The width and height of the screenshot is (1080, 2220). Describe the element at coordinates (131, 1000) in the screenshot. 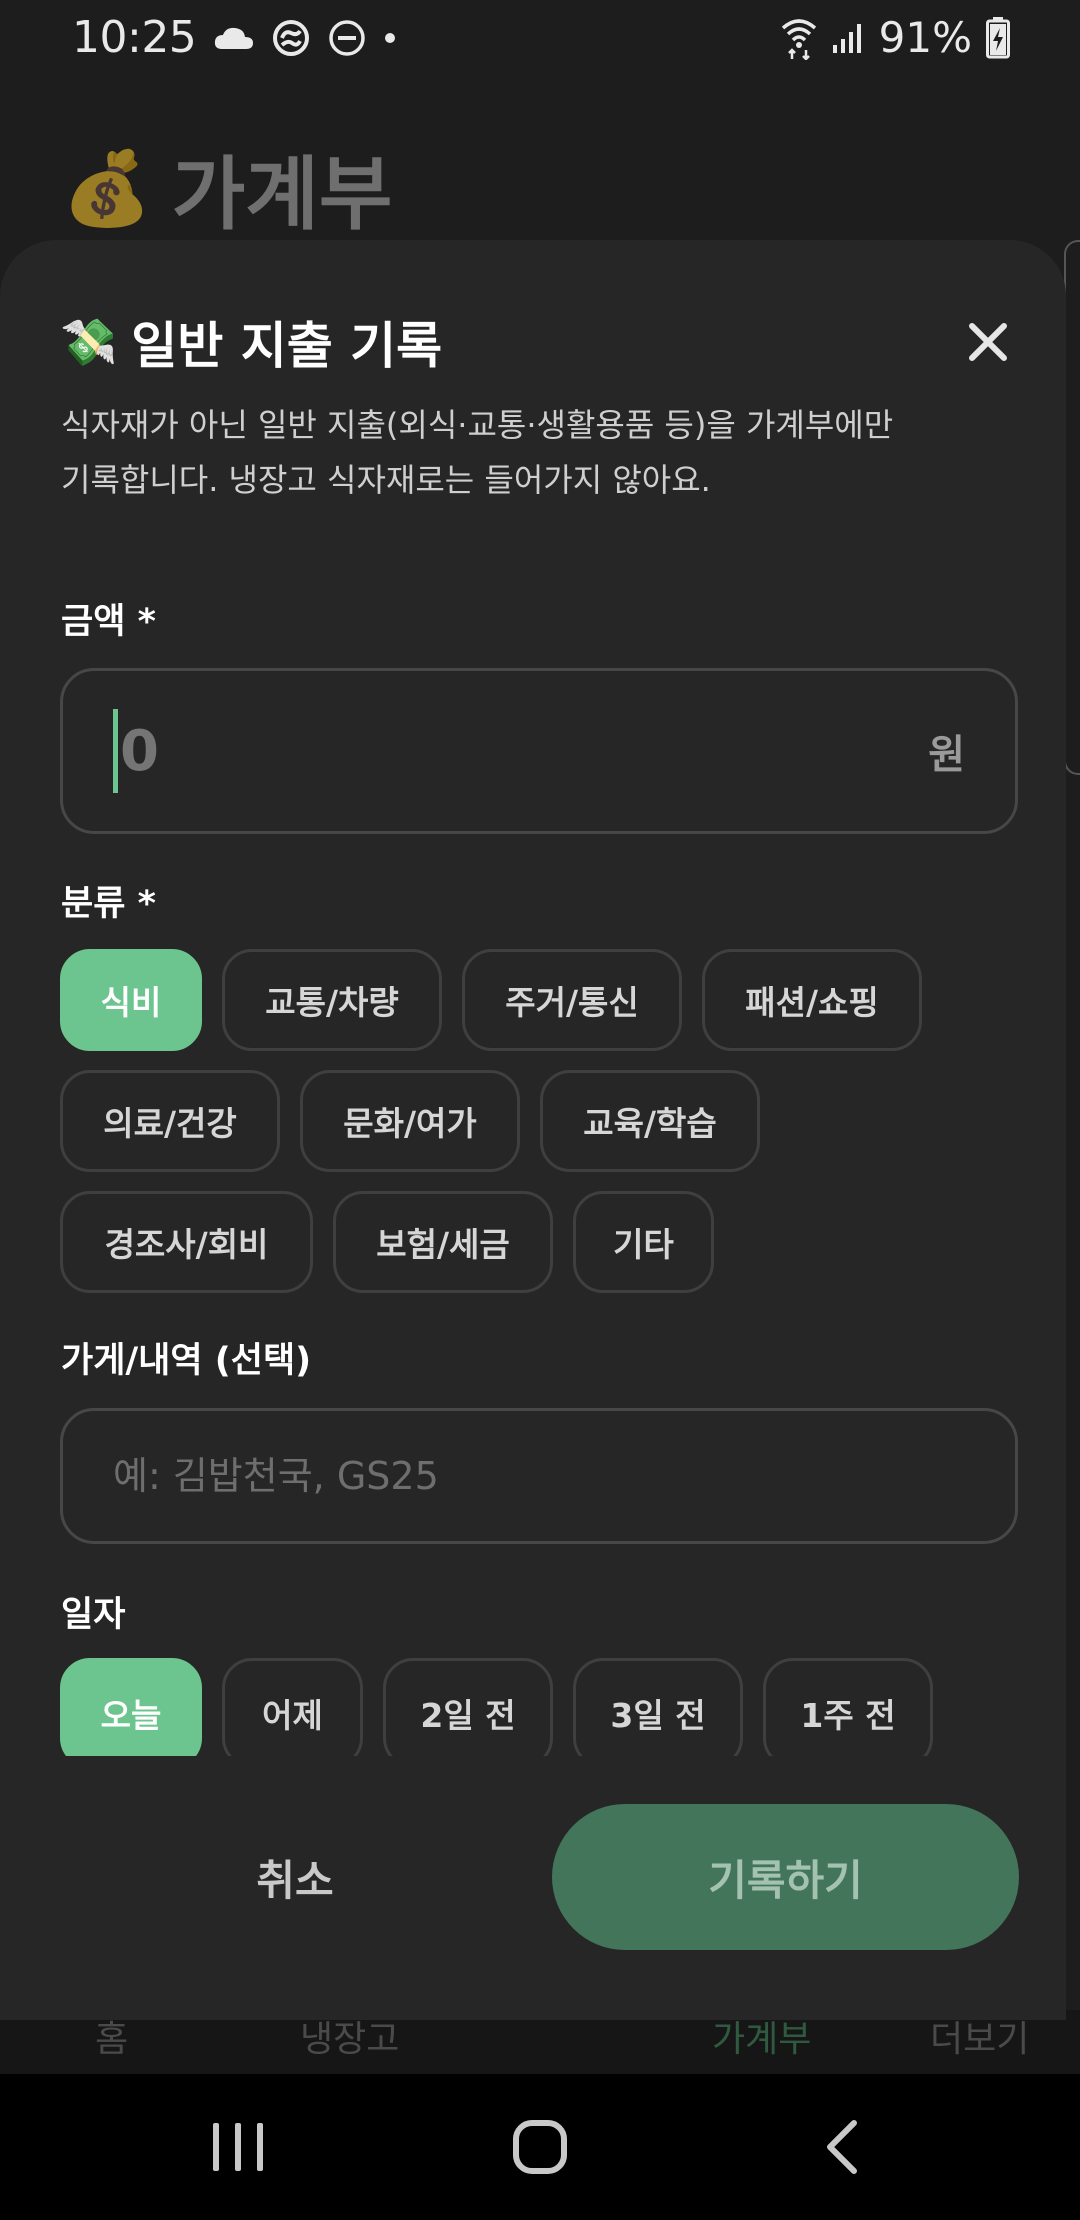

I see `category-chip-food: 식비` at that location.